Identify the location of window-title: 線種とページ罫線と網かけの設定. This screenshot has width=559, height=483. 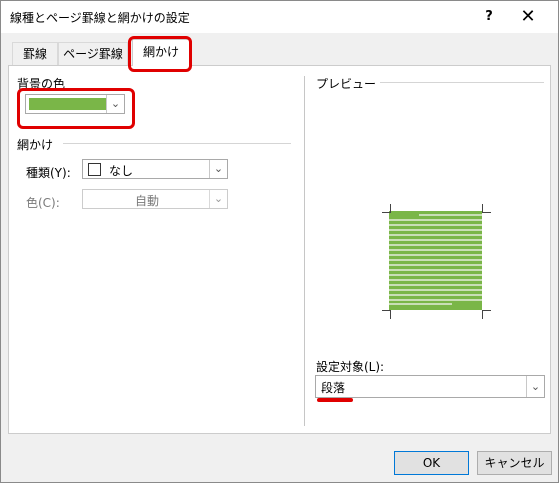
(100, 18).